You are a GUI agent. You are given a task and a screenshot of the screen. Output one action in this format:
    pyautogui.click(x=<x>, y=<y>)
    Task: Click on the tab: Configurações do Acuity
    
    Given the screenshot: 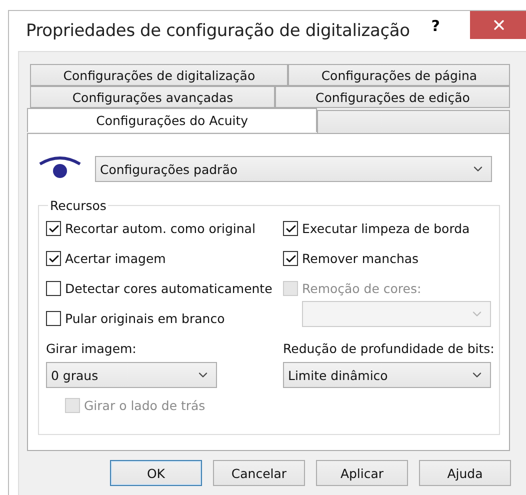 What is the action you would take?
    pyautogui.click(x=172, y=120)
    